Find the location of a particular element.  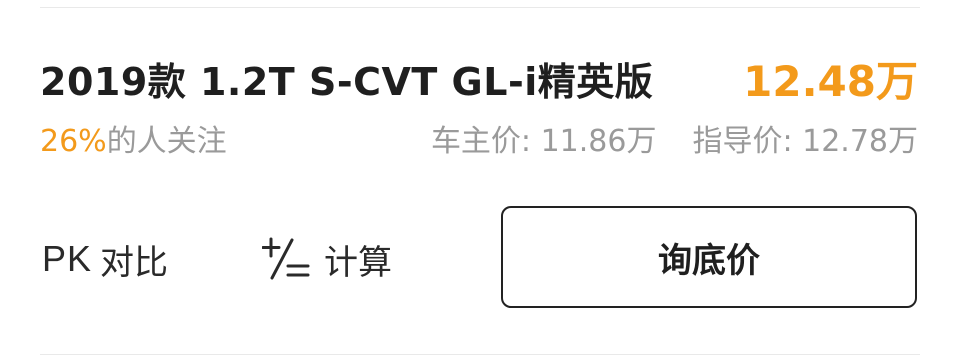

trim-price: 12.48万 is located at coordinates (830, 81).